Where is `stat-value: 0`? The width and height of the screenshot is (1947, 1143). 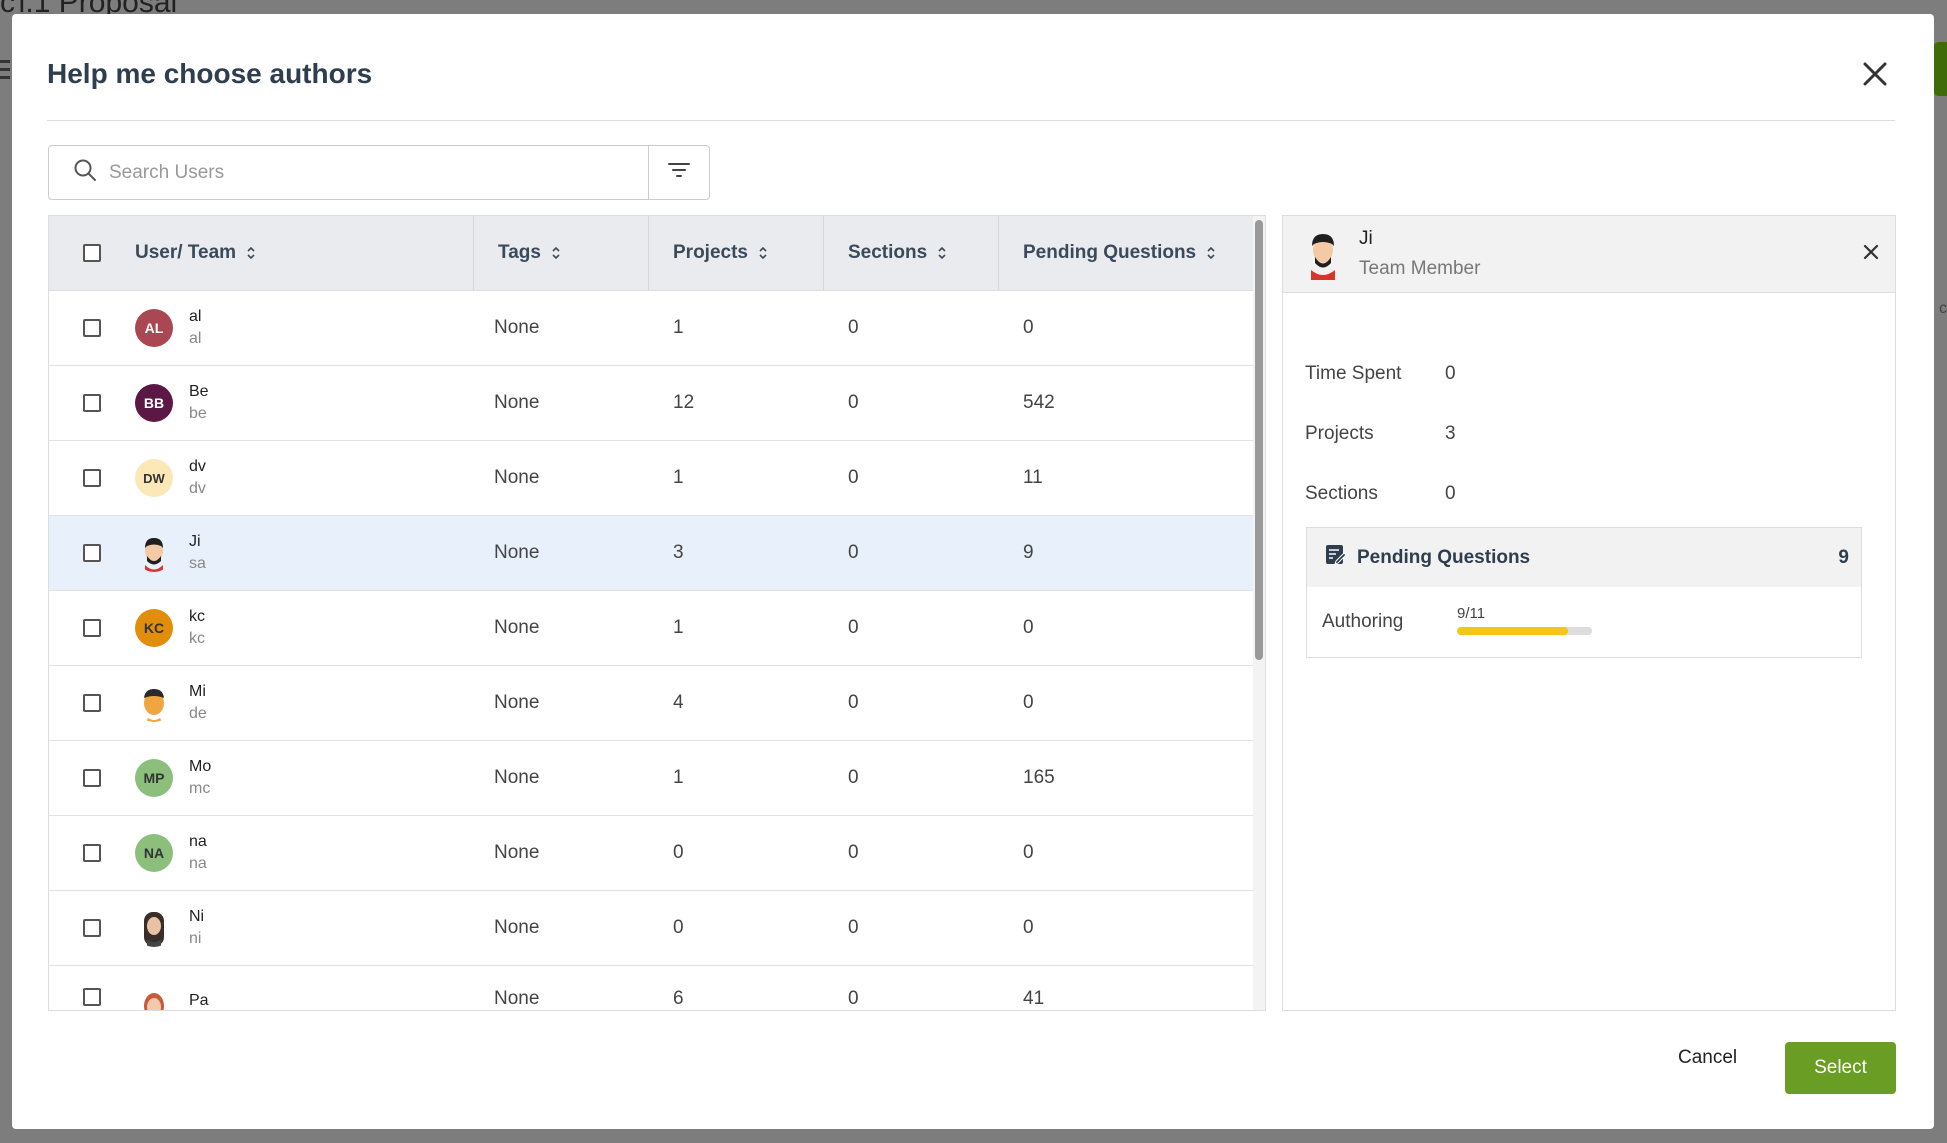
stat-value: 0 is located at coordinates (1450, 373).